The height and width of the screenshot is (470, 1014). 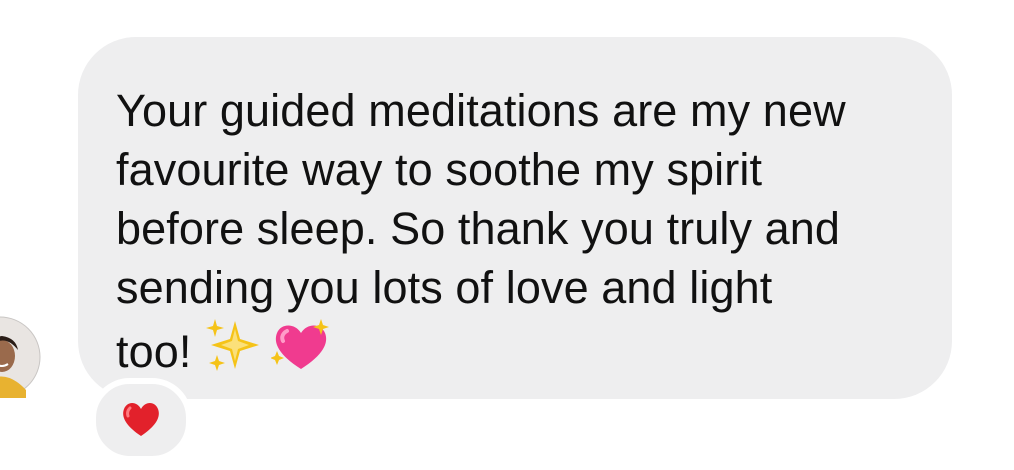 What do you see at coordinates (481, 110) in the screenshot?
I see `message-line: Your guided meditations are my new` at bounding box center [481, 110].